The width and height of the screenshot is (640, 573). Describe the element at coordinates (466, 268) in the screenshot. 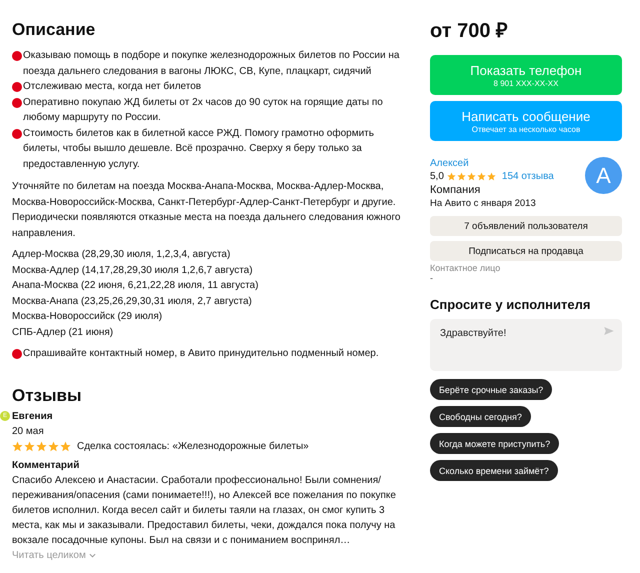

I see `contact-label: Контактное лицо` at that location.